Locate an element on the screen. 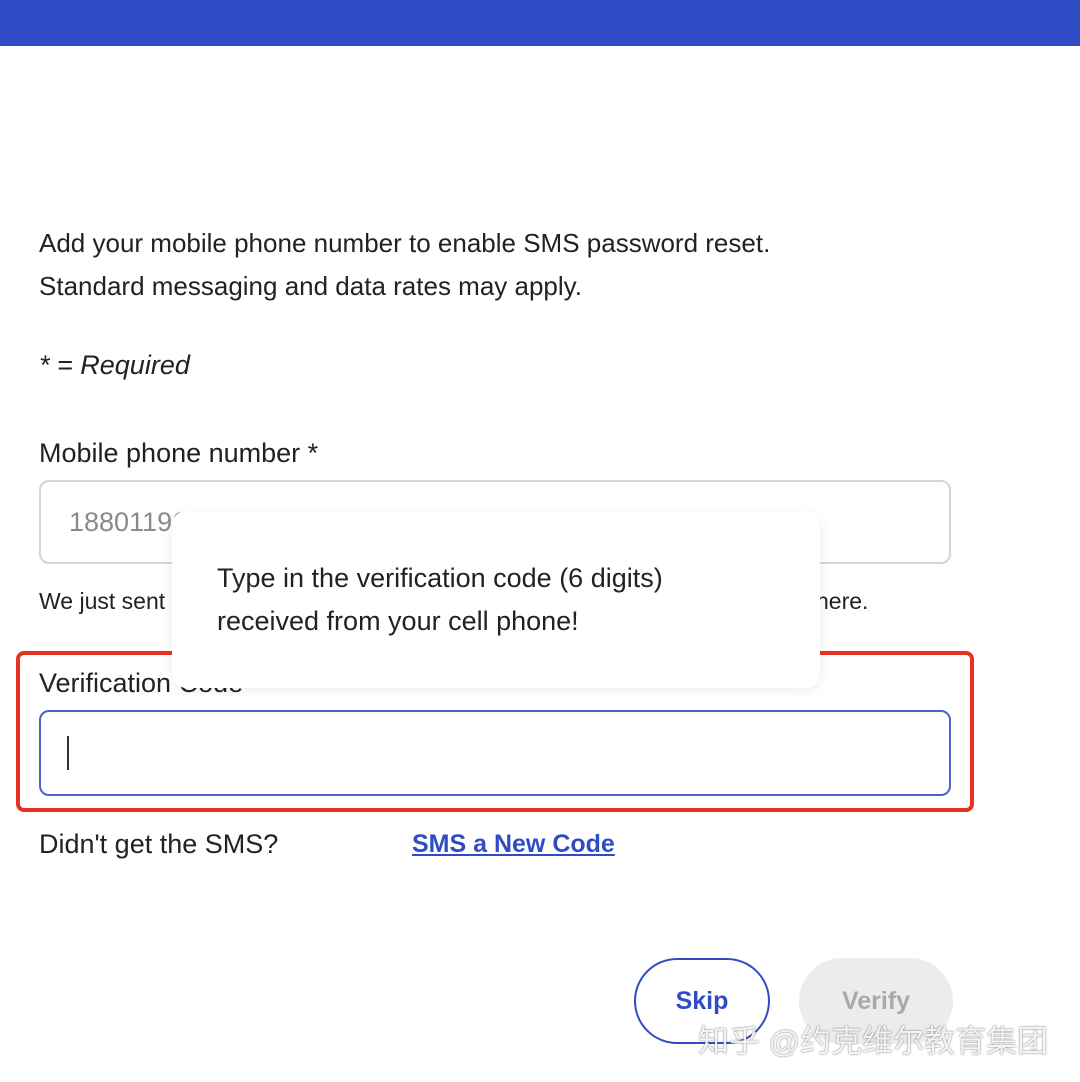  tooltip-line-1: Type in the verification code (6 digits) is located at coordinates (440, 578).